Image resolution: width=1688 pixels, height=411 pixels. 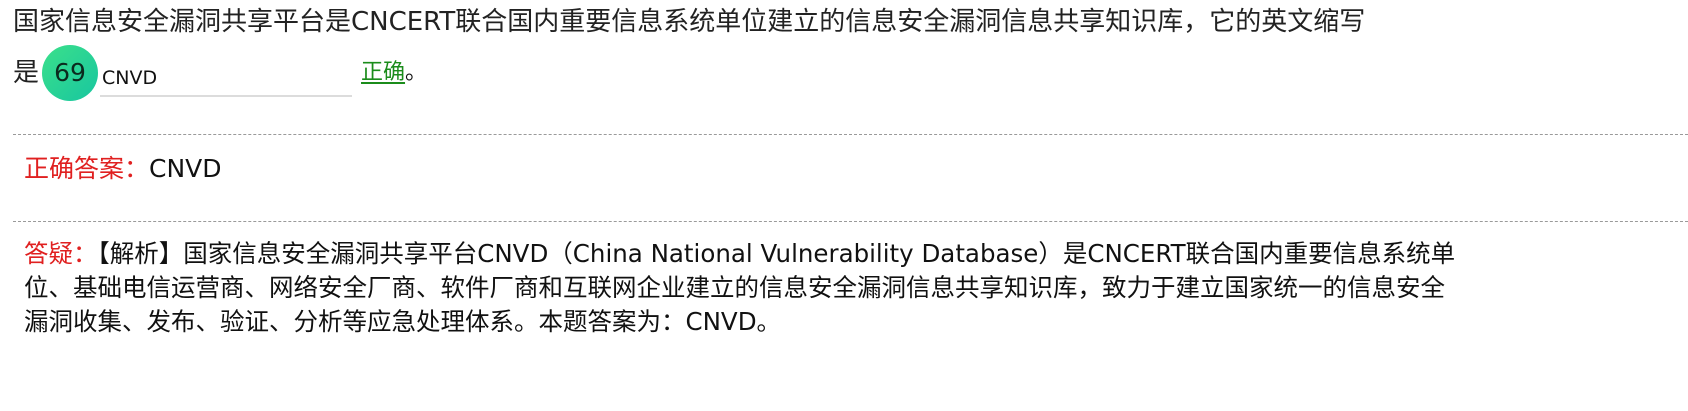 I want to click on correct-answer-value: CNVD, so click(x=185, y=168).